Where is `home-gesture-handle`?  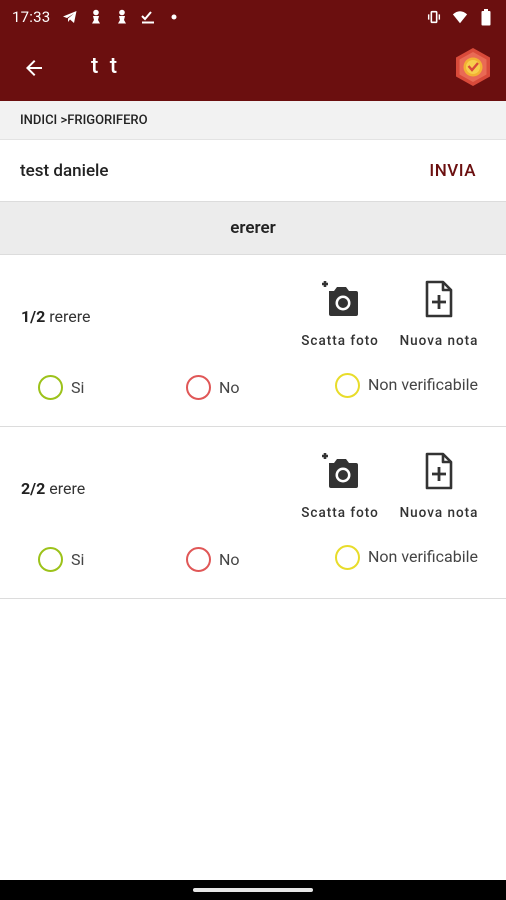
home-gesture-handle is located at coordinates (253, 890).